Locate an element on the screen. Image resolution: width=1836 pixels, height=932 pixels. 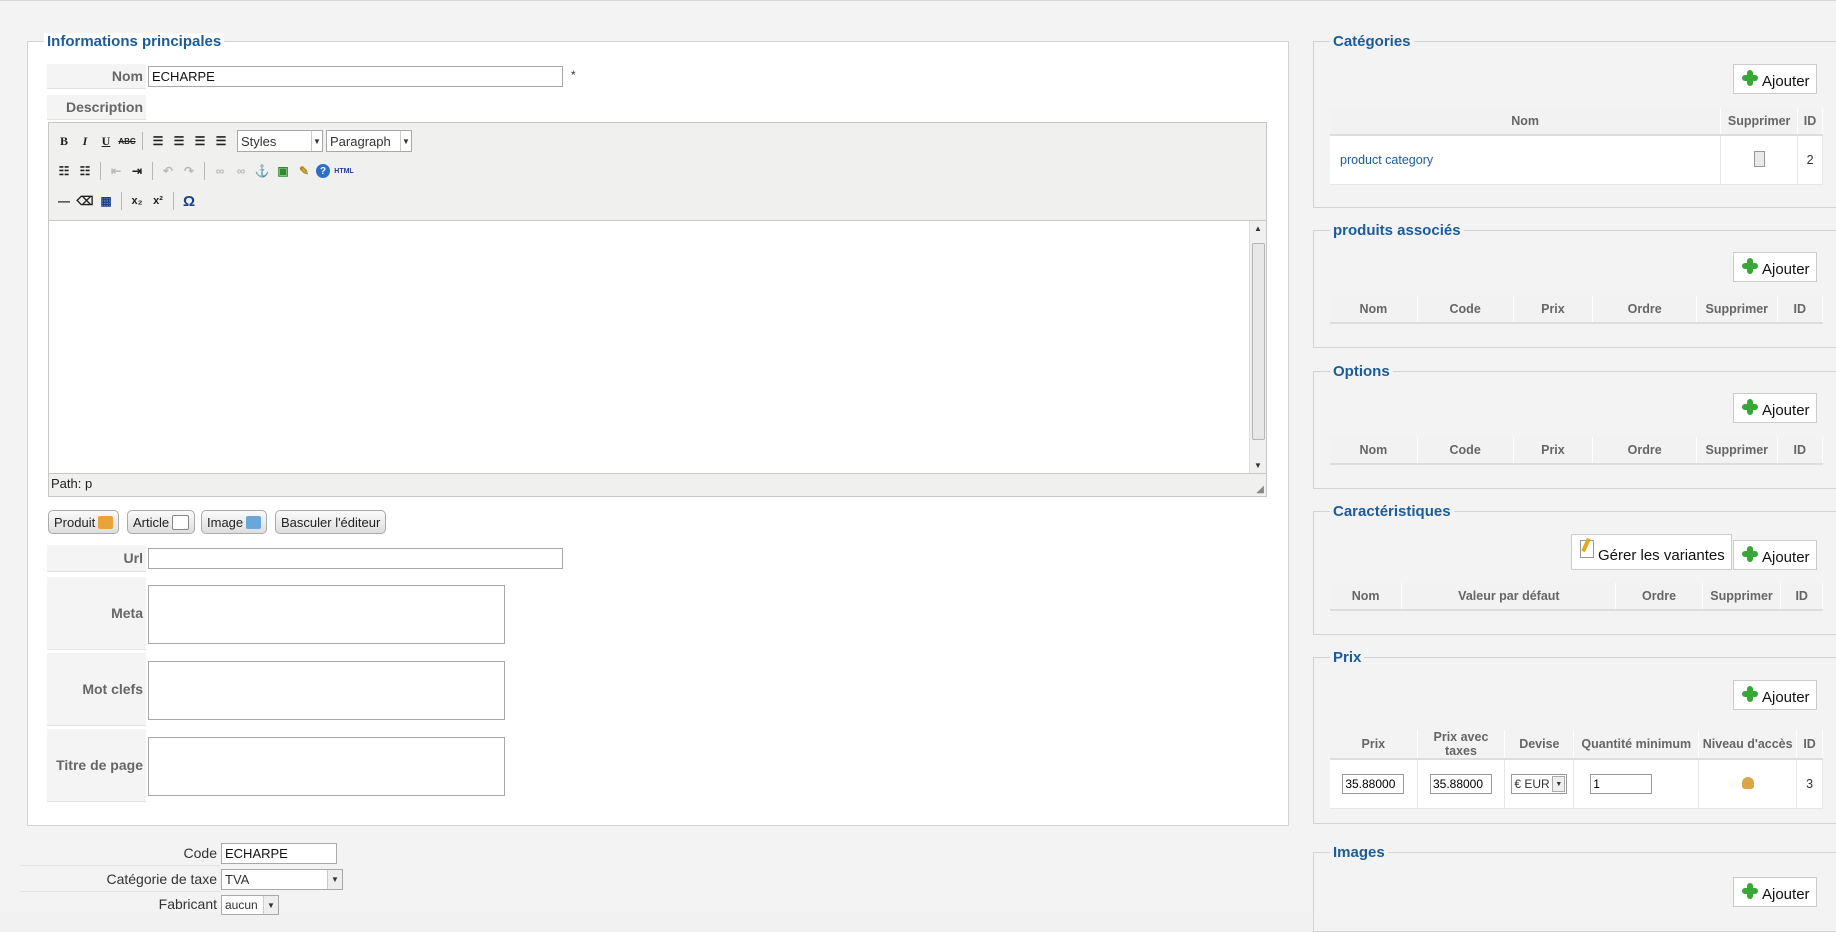
manufacturer-select: aucun ▼ is located at coordinates (250, 905).